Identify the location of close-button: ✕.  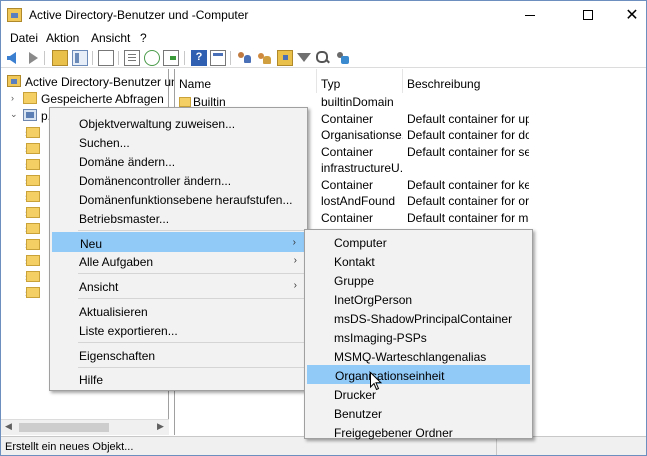
(627, 15).